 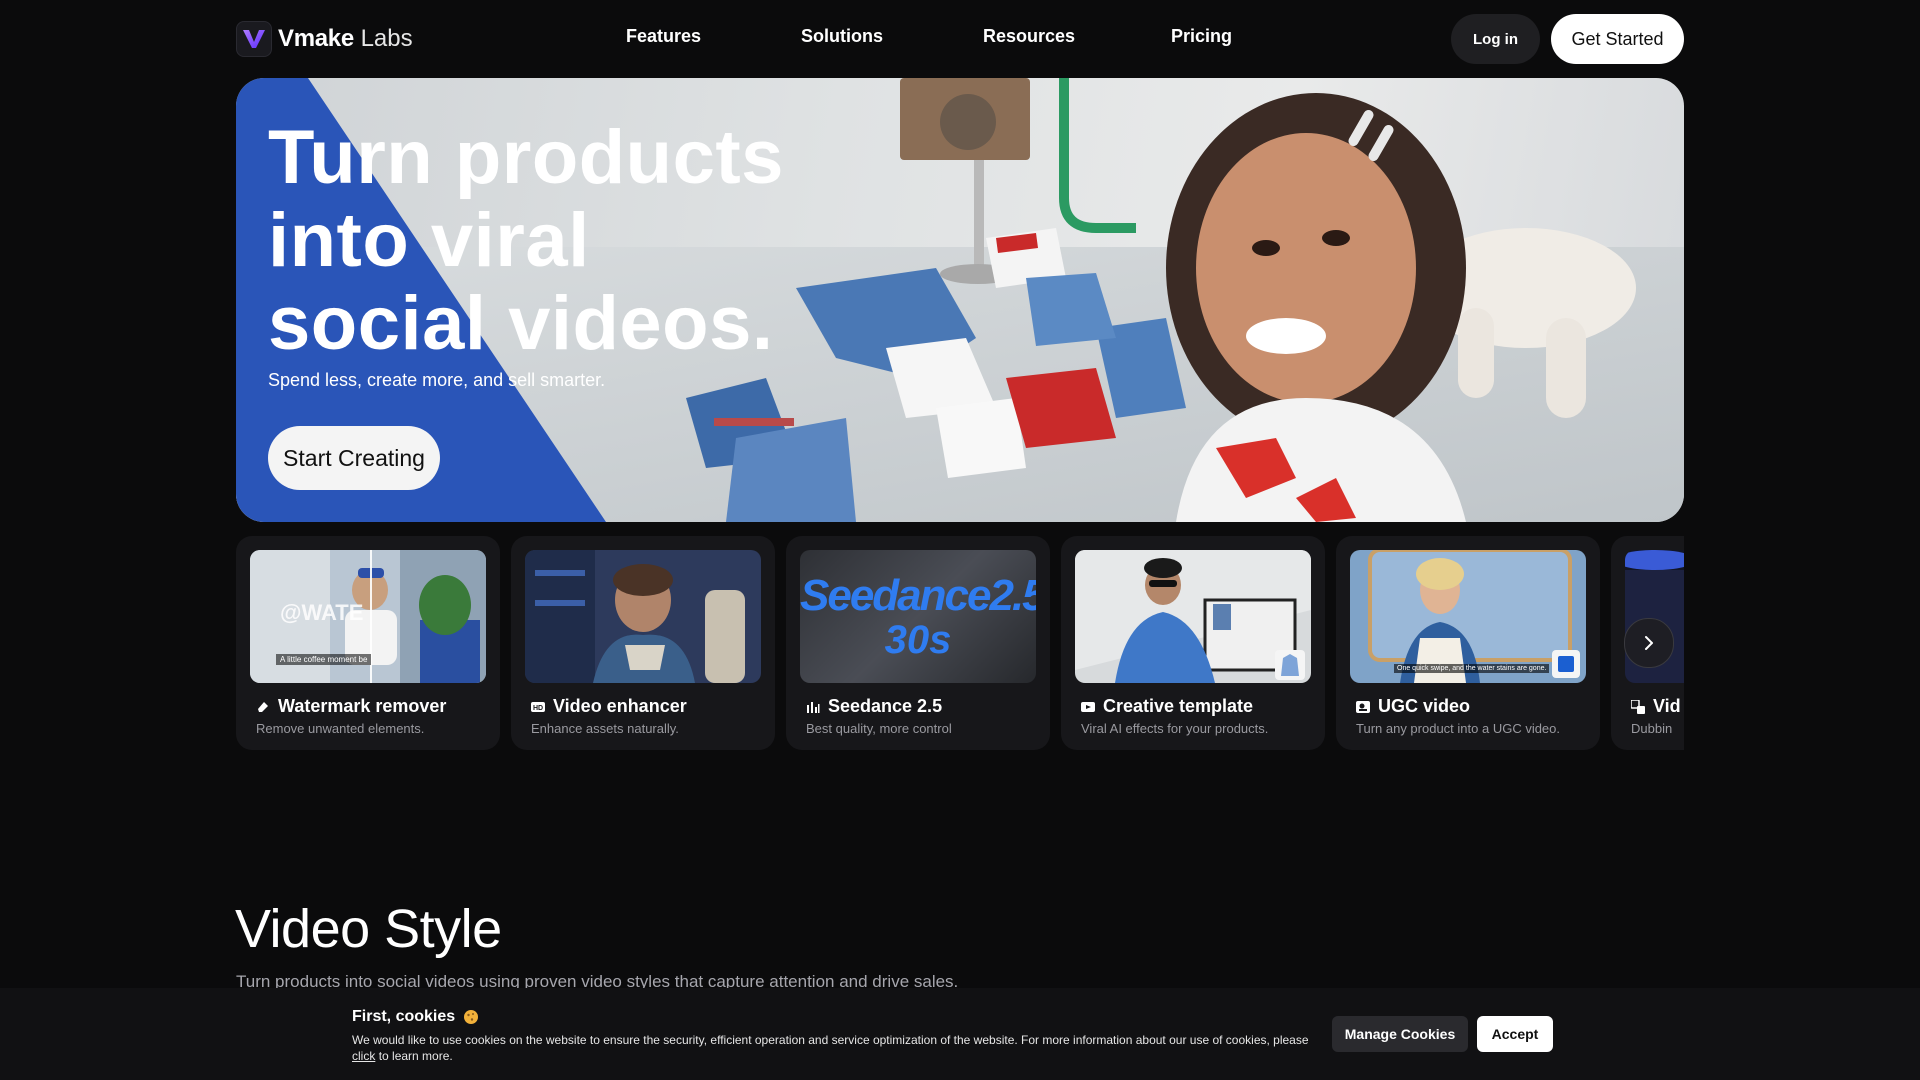 What do you see at coordinates (362, 706) in the screenshot?
I see `card-title: Watermark remover` at bounding box center [362, 706].